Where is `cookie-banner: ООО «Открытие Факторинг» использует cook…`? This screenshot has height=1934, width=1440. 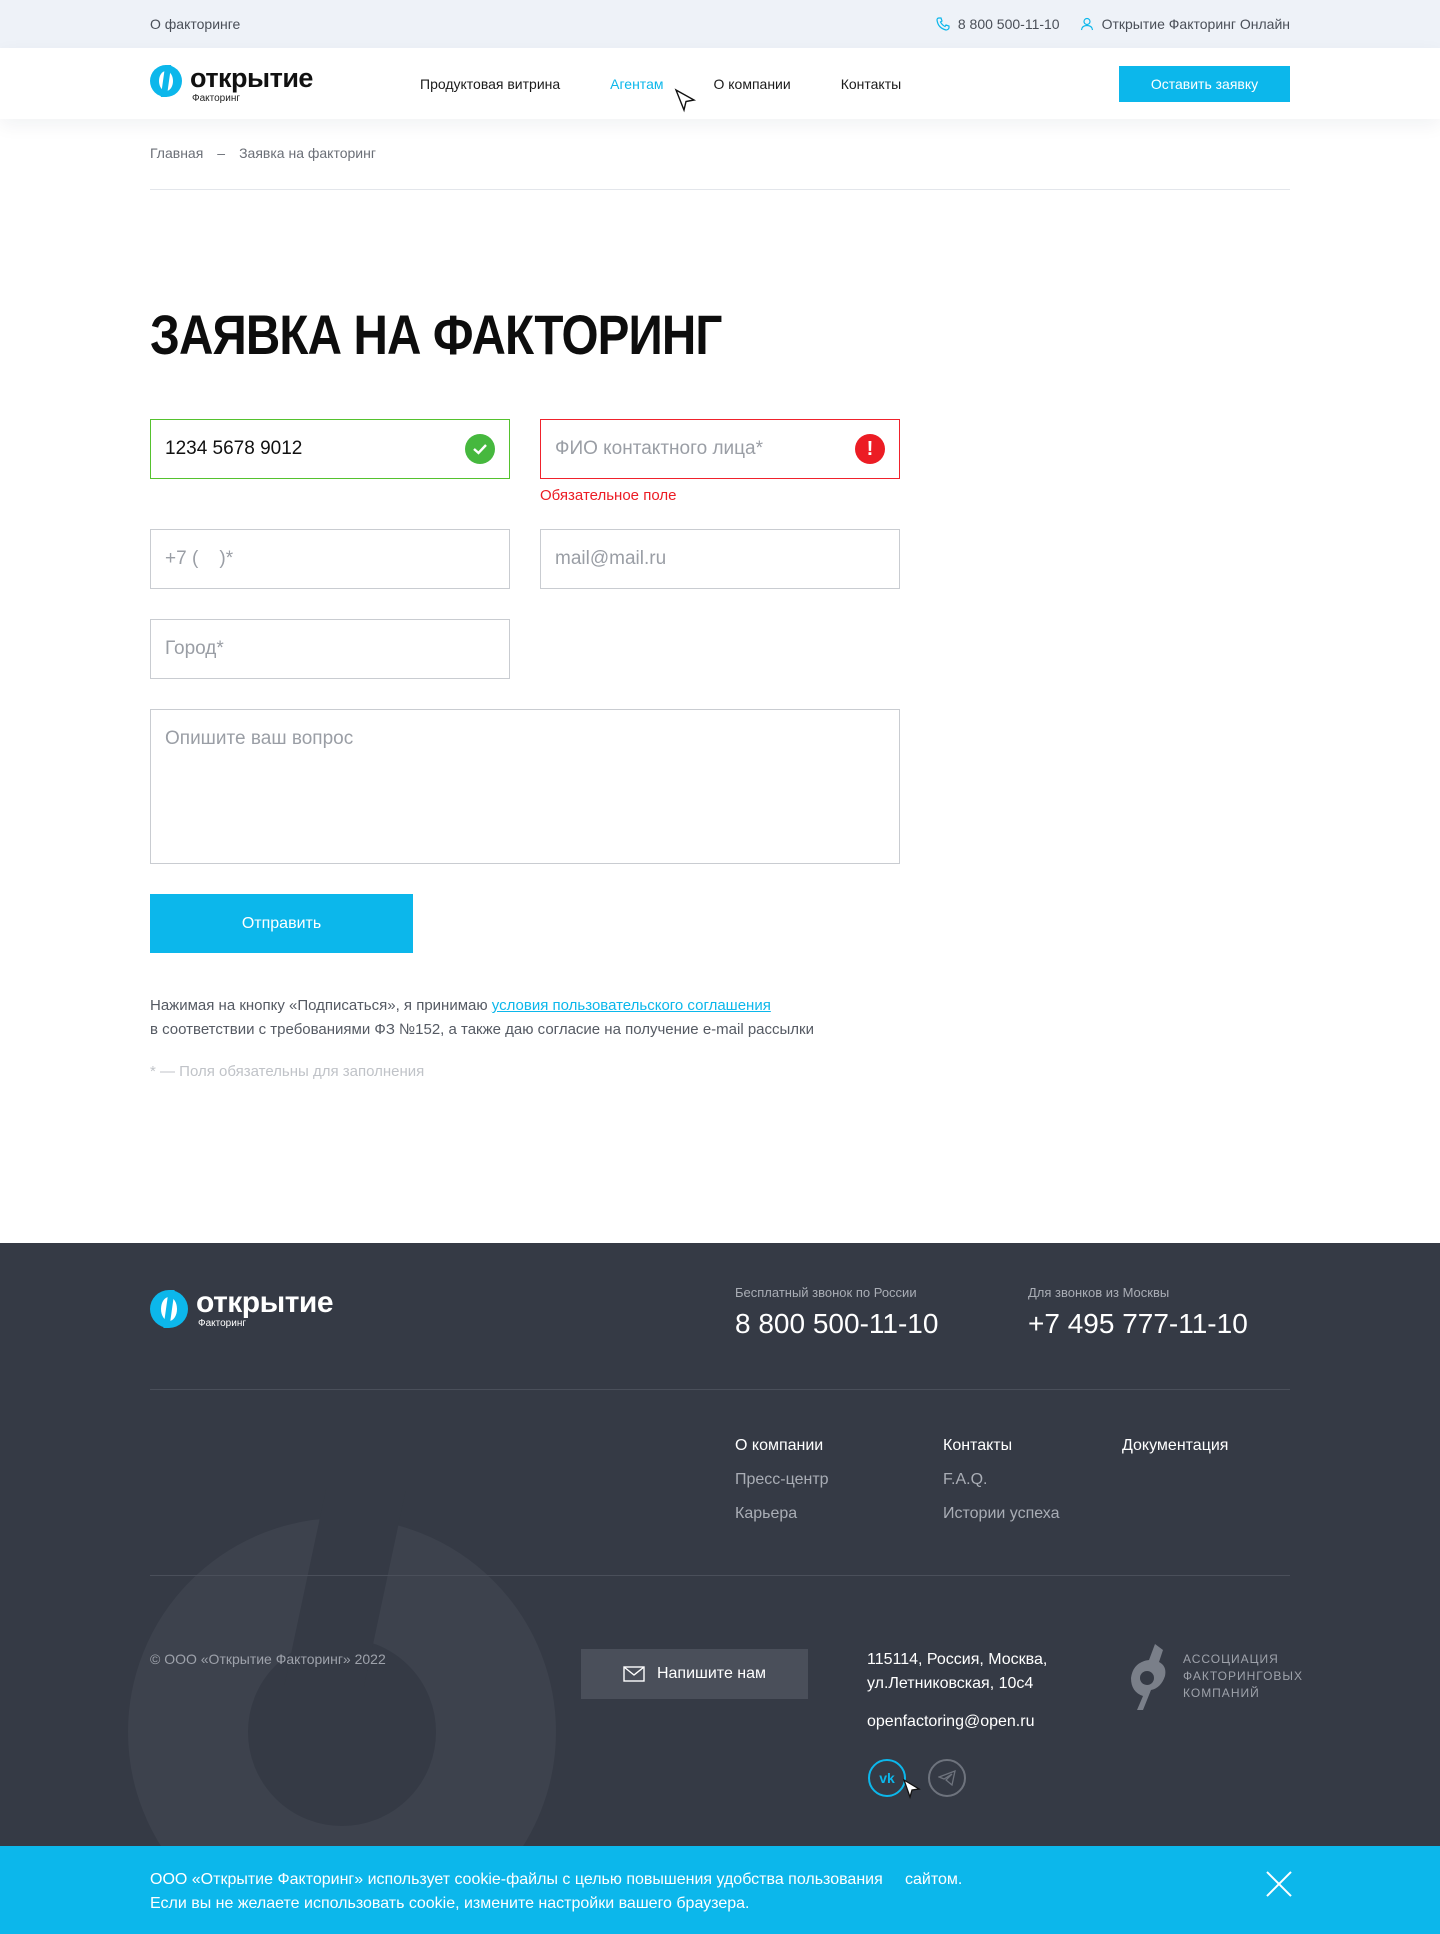 cookie-banner: ООО «Открытие Факторинг» использует cook… is located at coordinates (720, 1890).